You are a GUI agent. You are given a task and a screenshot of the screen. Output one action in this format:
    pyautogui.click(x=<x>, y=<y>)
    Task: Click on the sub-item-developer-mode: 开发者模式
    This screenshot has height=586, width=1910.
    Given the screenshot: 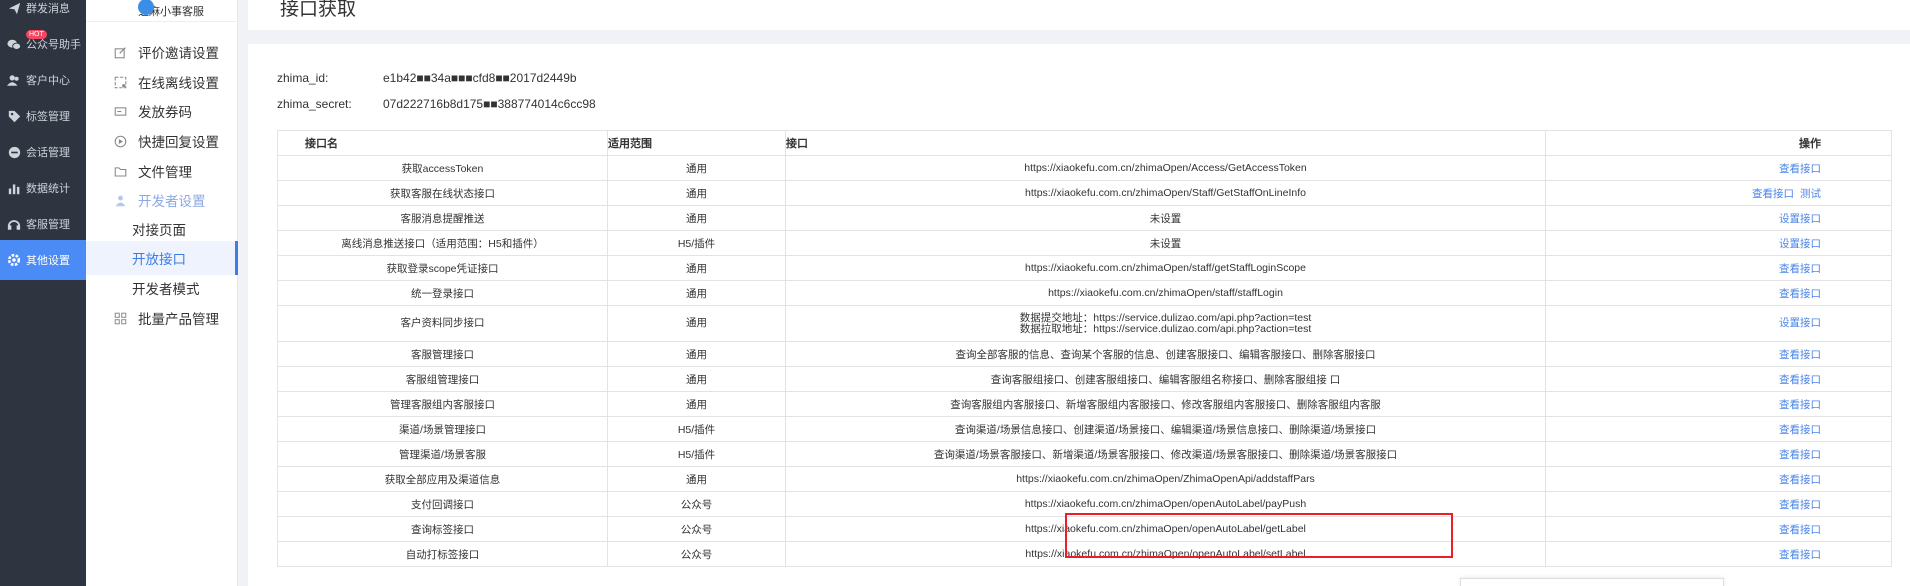 What is the action you would take?
    pyautogui.click(x=162, y=288)
    